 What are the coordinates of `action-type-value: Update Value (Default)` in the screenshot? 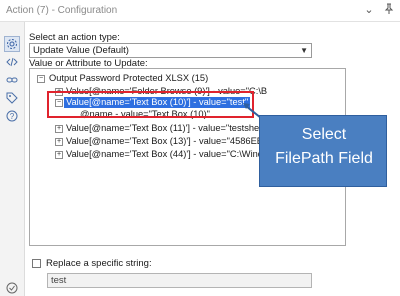 It's located at (81, 50).